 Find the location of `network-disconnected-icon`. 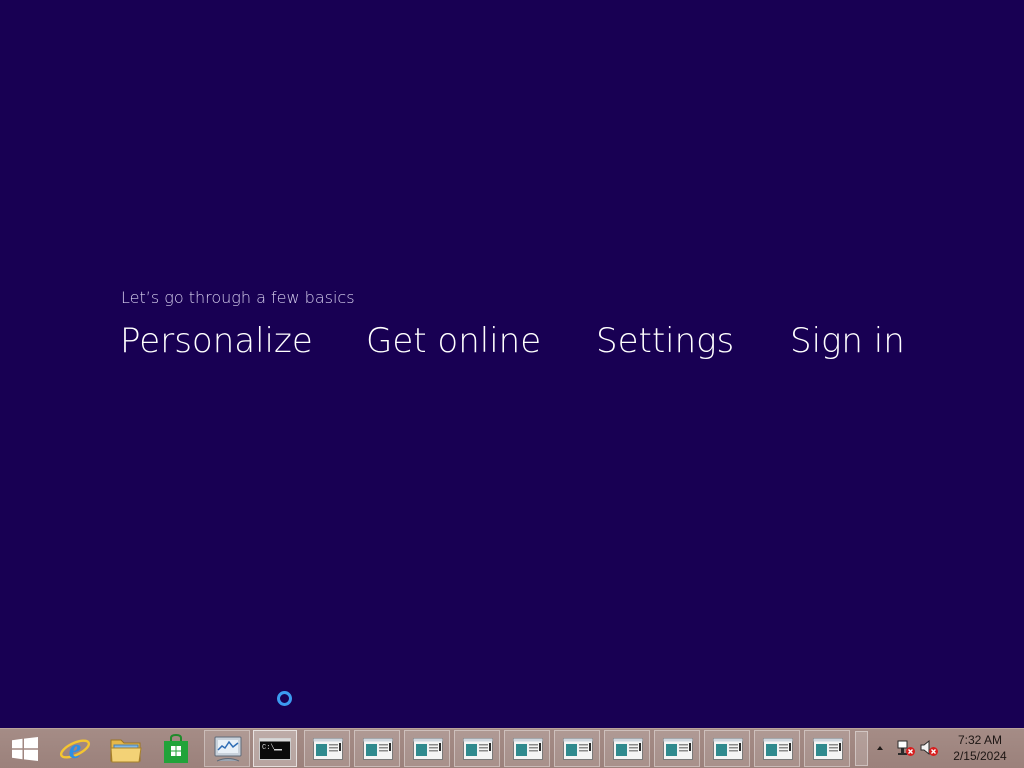

network-disconnected-icon is located at coordinates (906, 748).